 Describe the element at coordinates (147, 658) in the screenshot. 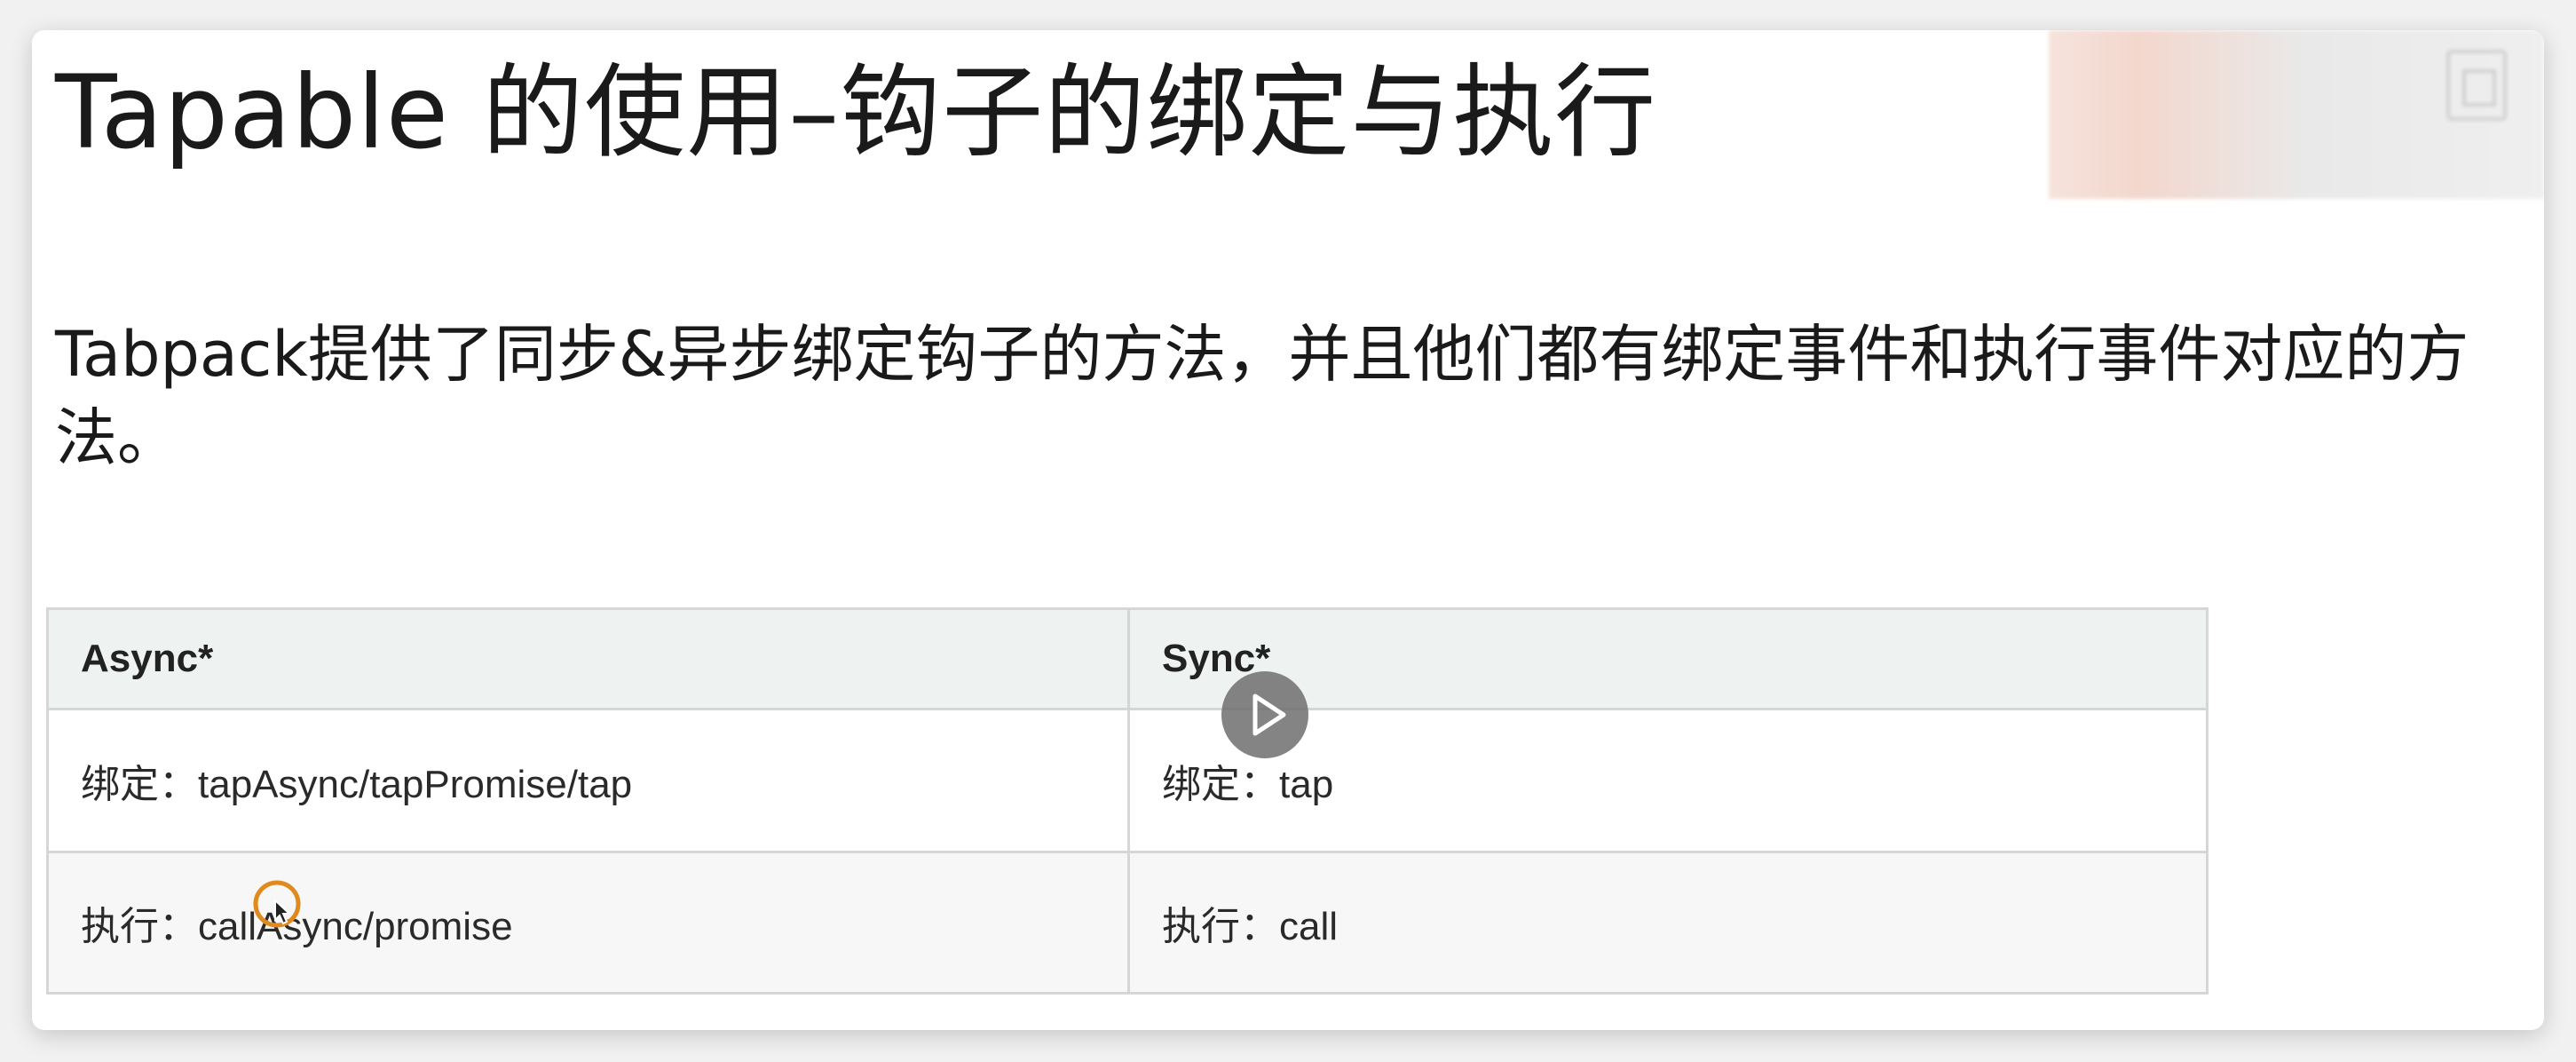

I see `header-async: Async*` at that location.